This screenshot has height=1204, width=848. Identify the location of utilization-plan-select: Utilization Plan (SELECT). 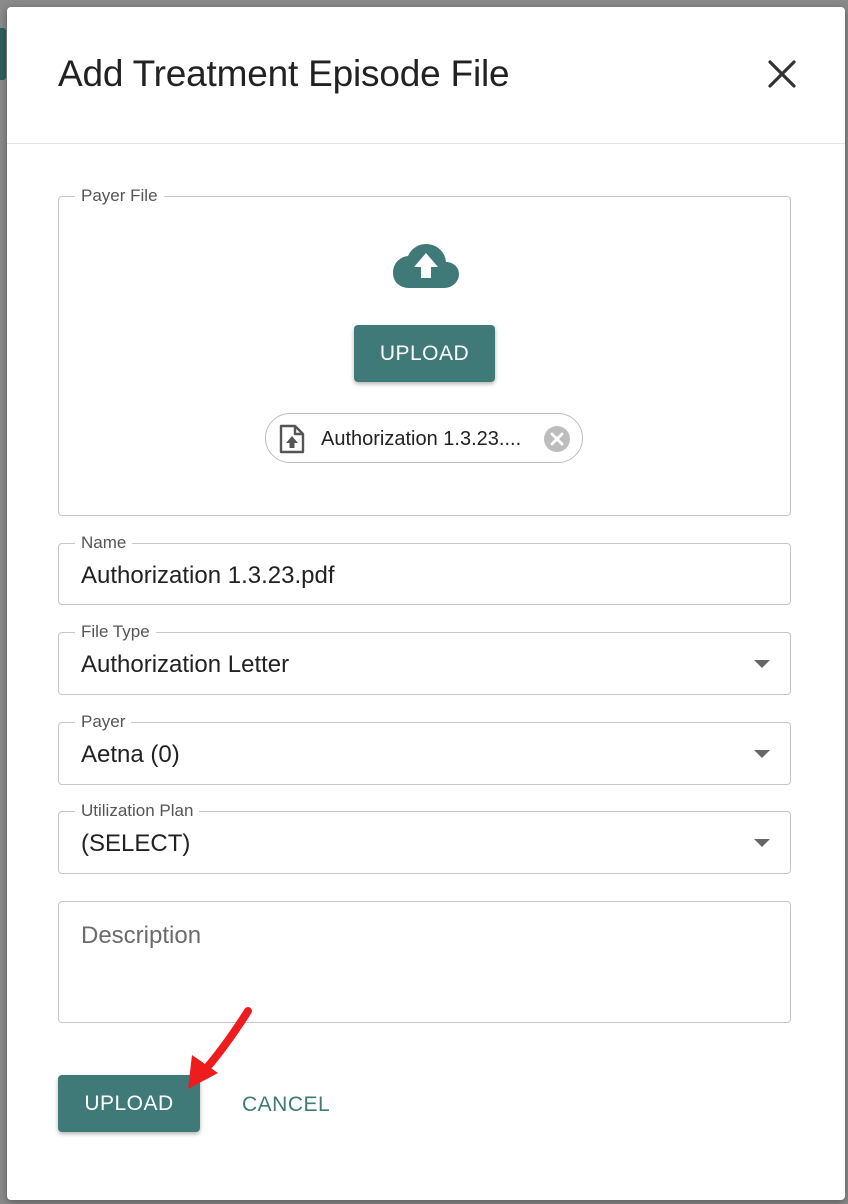
(424, 837).